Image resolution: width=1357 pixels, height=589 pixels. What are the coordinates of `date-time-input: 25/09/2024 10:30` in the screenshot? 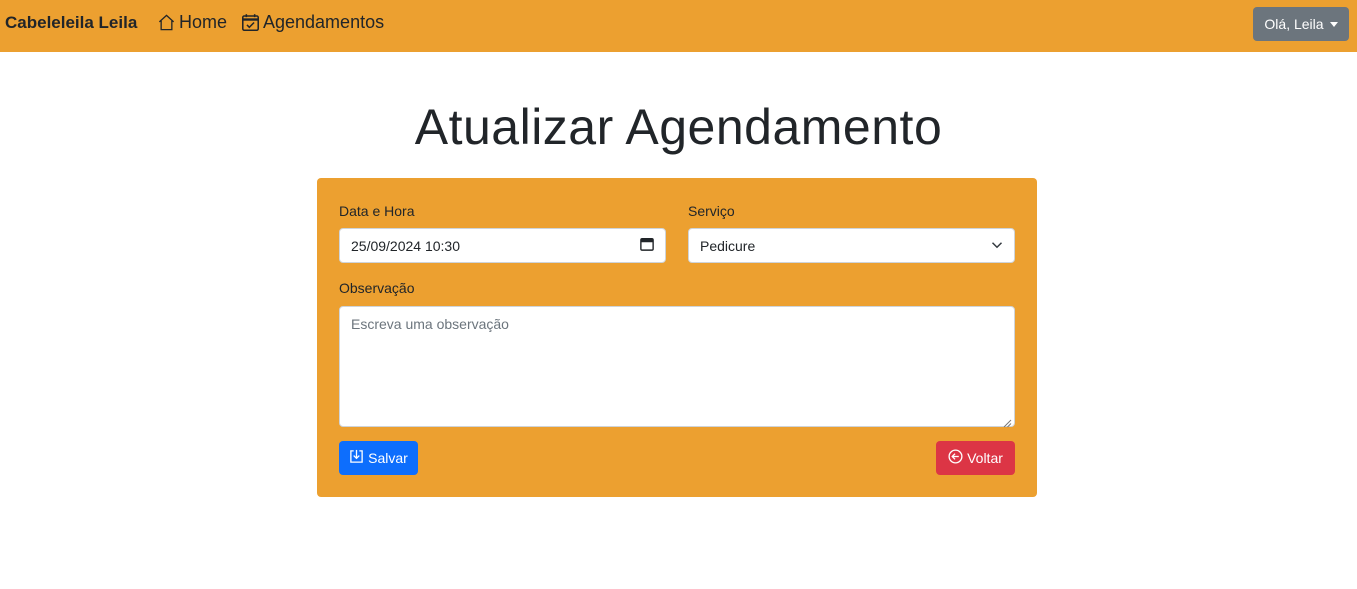 It's located at (502, 245).